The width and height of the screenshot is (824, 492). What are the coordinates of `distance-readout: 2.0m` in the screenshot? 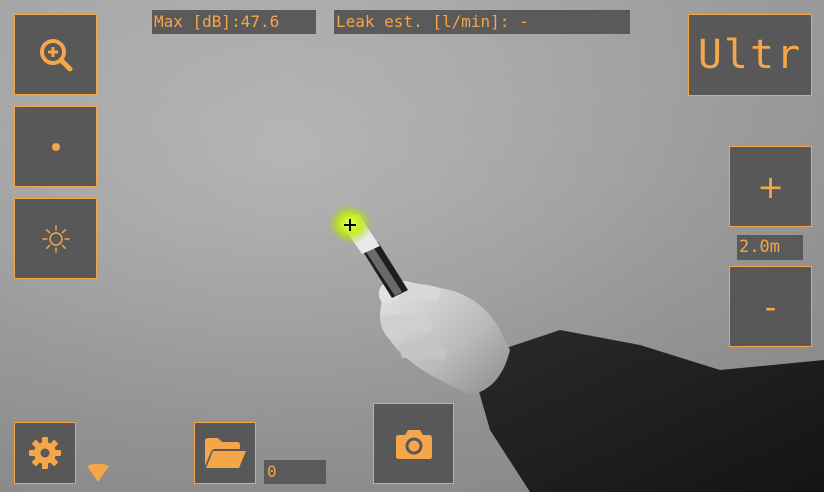 It's located at (770, 247).